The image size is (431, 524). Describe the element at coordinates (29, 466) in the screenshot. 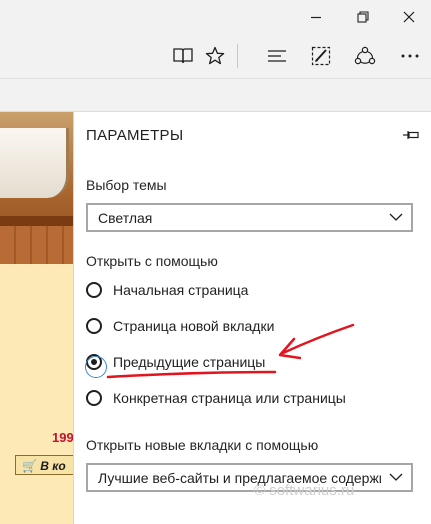

I see `cart-icon: 🛒` at that location.